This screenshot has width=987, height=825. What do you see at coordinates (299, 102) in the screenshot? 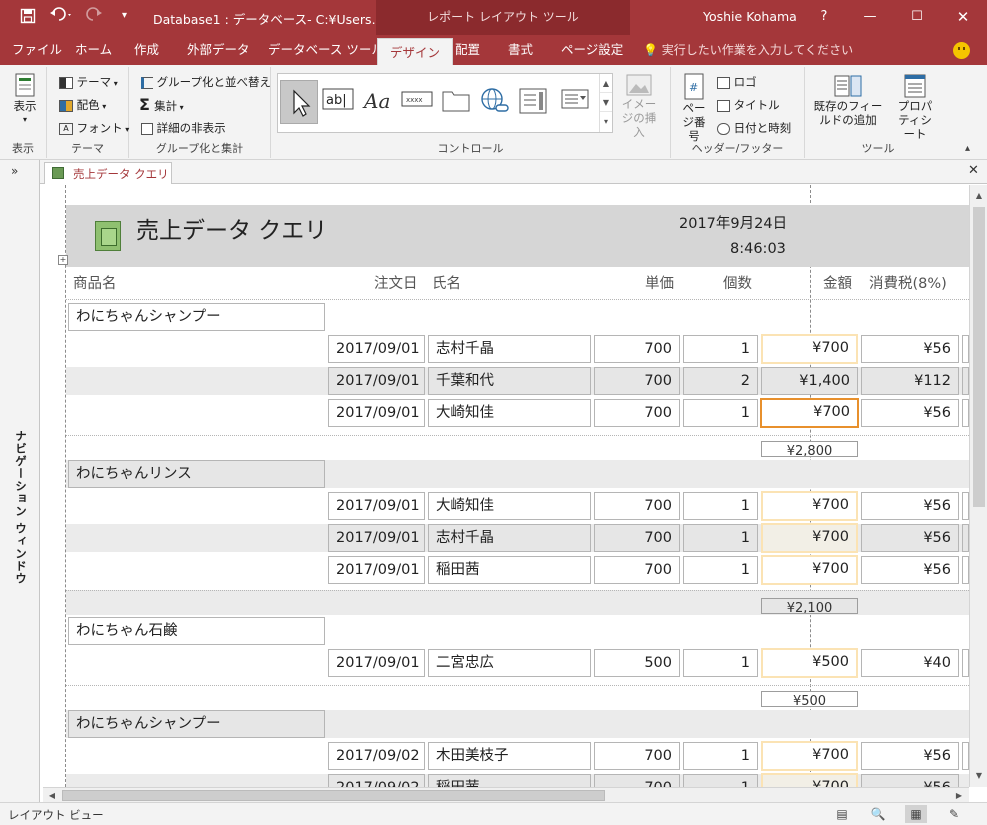
I see `select-control-icon` at bounding box center [299, 102].